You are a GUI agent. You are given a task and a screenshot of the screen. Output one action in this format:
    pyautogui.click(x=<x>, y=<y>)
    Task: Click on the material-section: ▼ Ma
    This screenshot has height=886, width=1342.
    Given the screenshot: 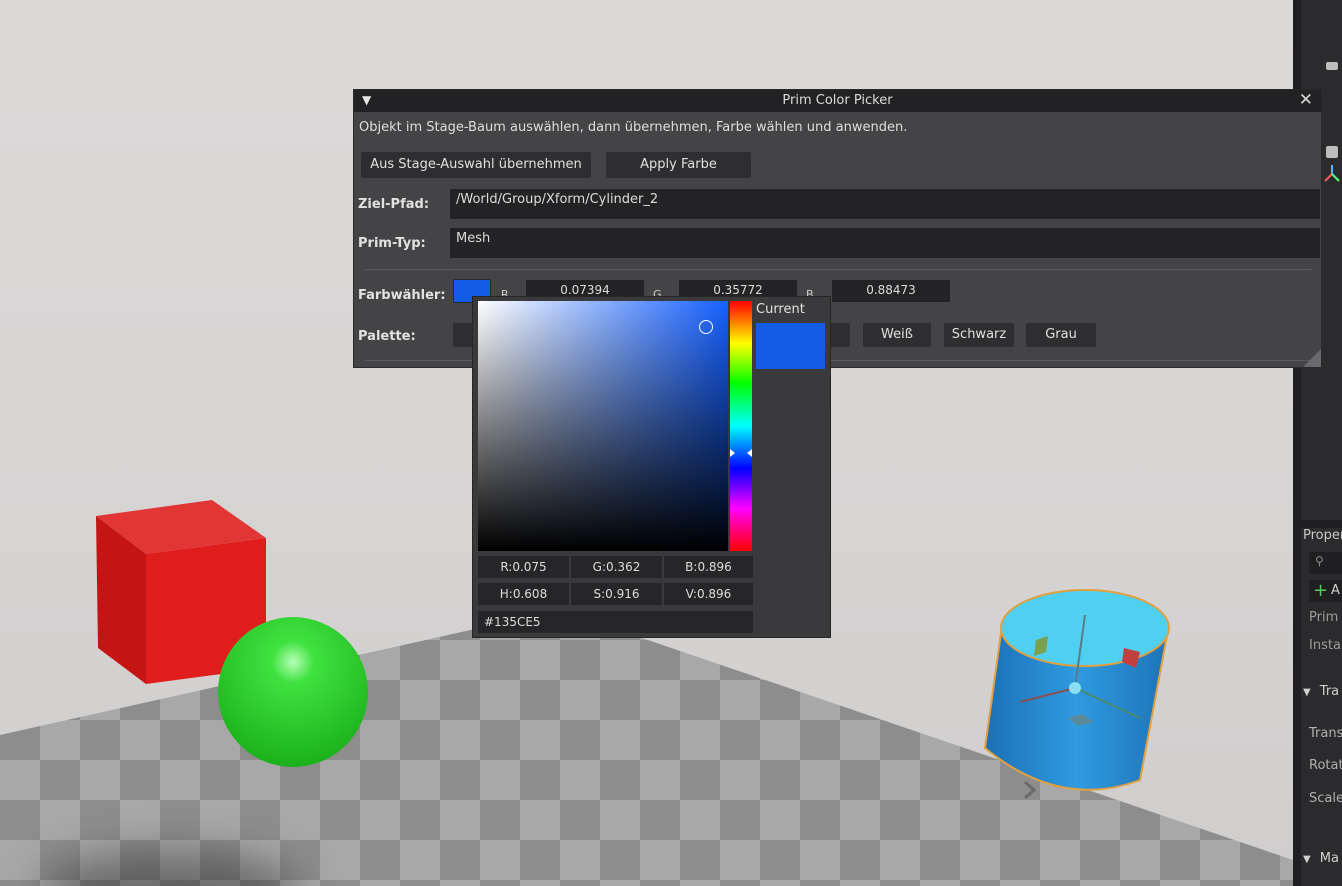 What is the action you would take?
    pyautogui.click(x=1322, y=856)
    